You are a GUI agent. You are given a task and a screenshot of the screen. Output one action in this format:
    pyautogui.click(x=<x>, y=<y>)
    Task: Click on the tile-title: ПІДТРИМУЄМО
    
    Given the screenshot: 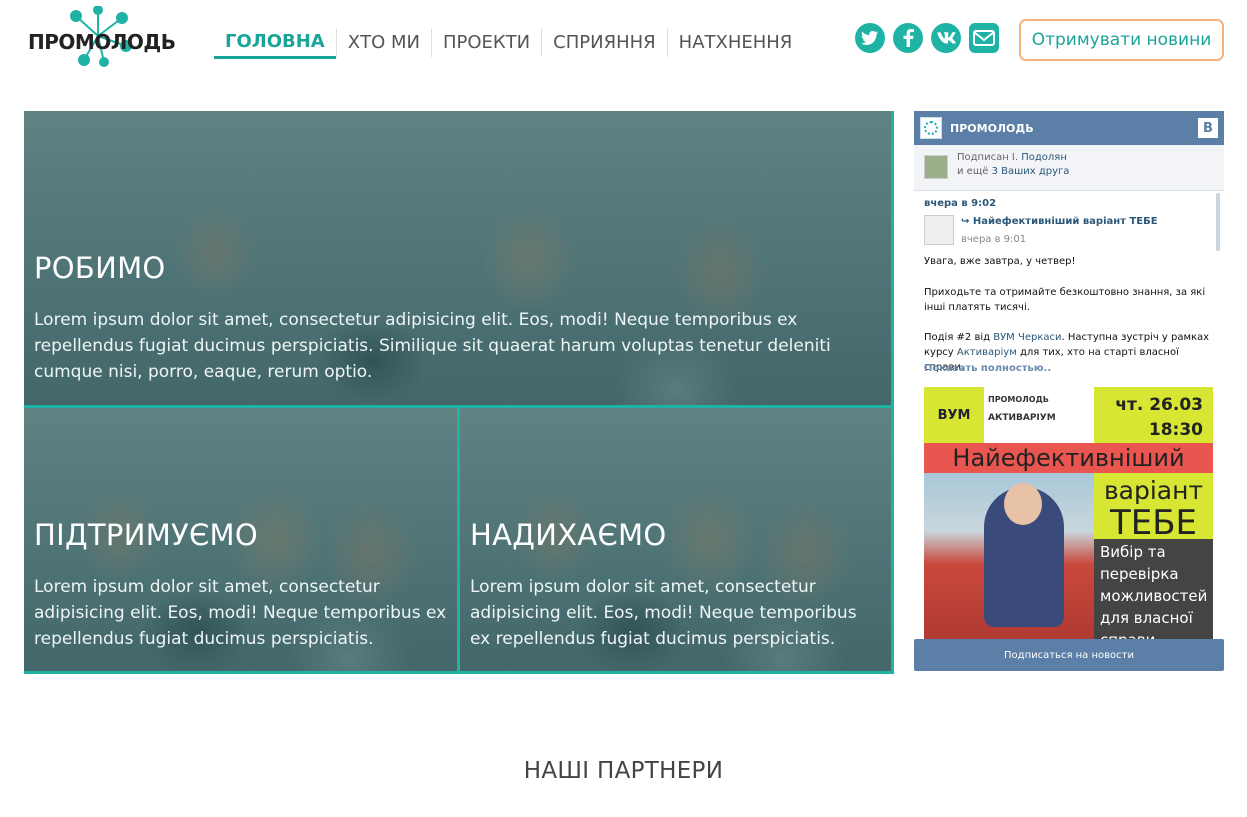 What is the action you would take?
    pyautogui.click(x=146, y=535)
    